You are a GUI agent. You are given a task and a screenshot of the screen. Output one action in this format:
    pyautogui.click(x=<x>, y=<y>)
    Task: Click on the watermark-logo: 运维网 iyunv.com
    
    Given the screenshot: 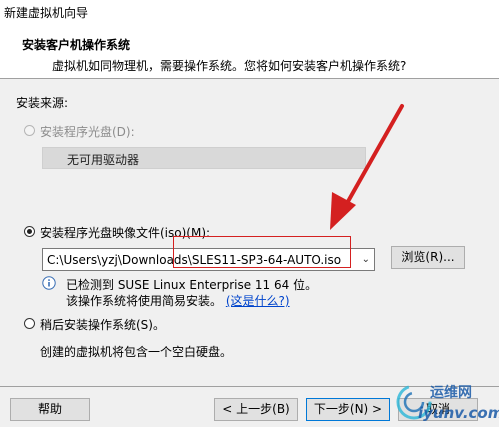 What is the action you would take?
    pyautogui.click(x=446, y=402)
    